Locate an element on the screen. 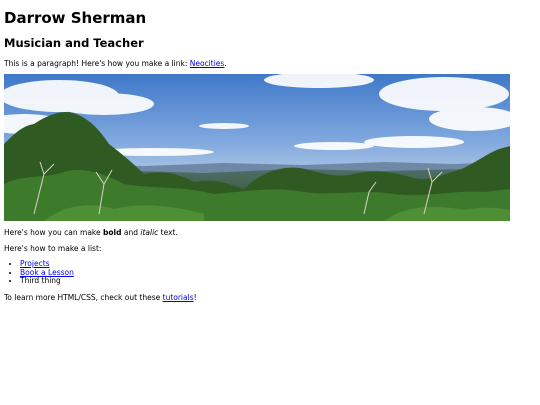  item-list: Projects Book a Lesson Third thing is located at coordinates (270, 272).